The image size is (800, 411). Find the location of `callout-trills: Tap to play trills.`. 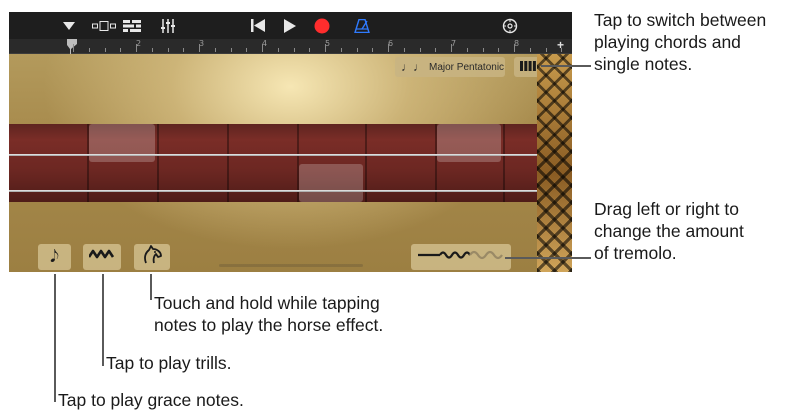

callout-trills: Tap to play trills. is located at coordinates (169, 363).